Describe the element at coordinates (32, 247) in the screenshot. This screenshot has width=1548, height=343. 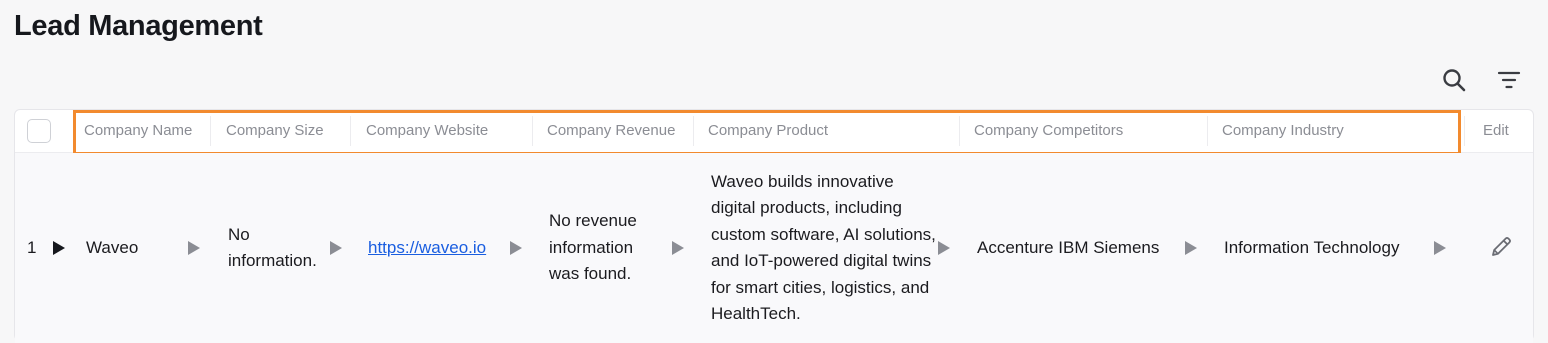
I see `row-index: 1` at that location.